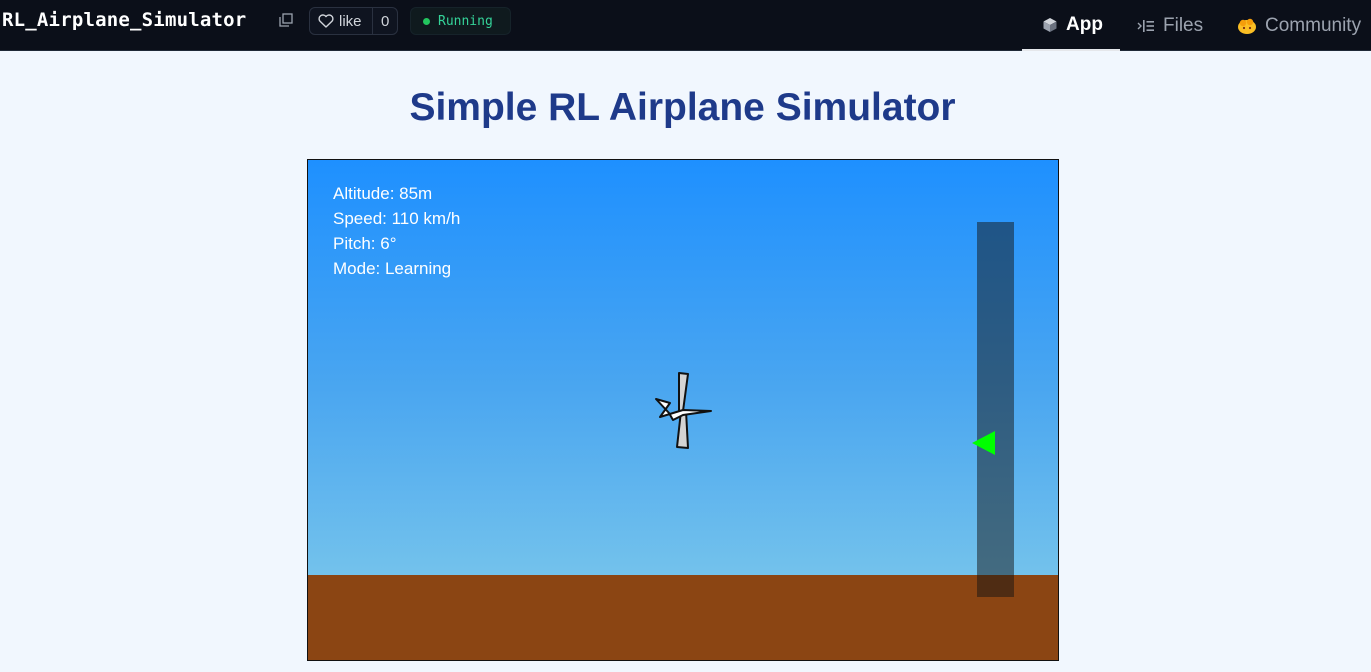  Describe the element at coordinates (983, 443) in the screenshot. I see `altitude-marker-icon` at that location.